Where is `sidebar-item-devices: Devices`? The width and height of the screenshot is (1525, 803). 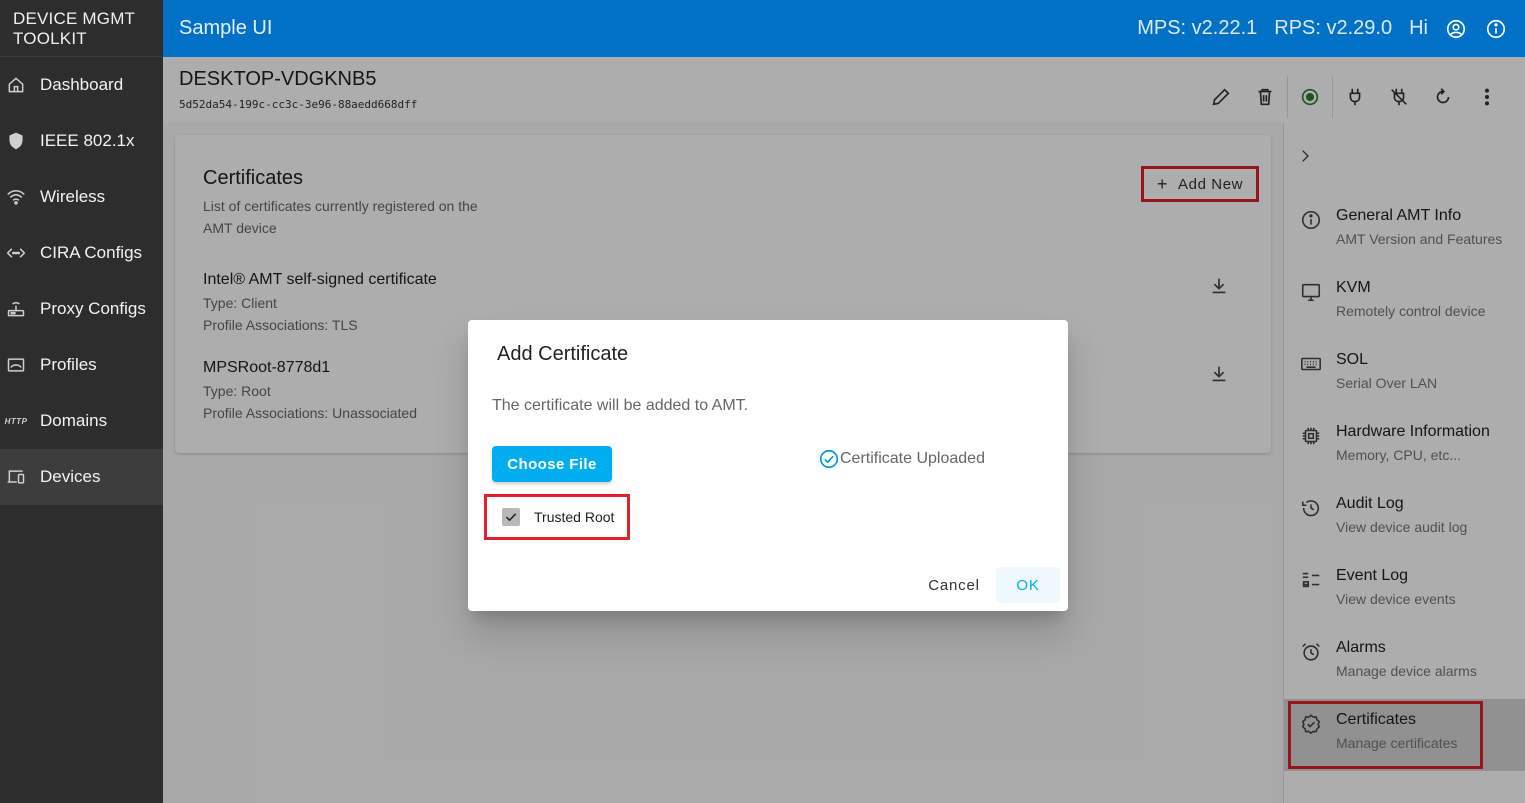
sidebar-item-devices: Devices is located at coordinates (81, 477).